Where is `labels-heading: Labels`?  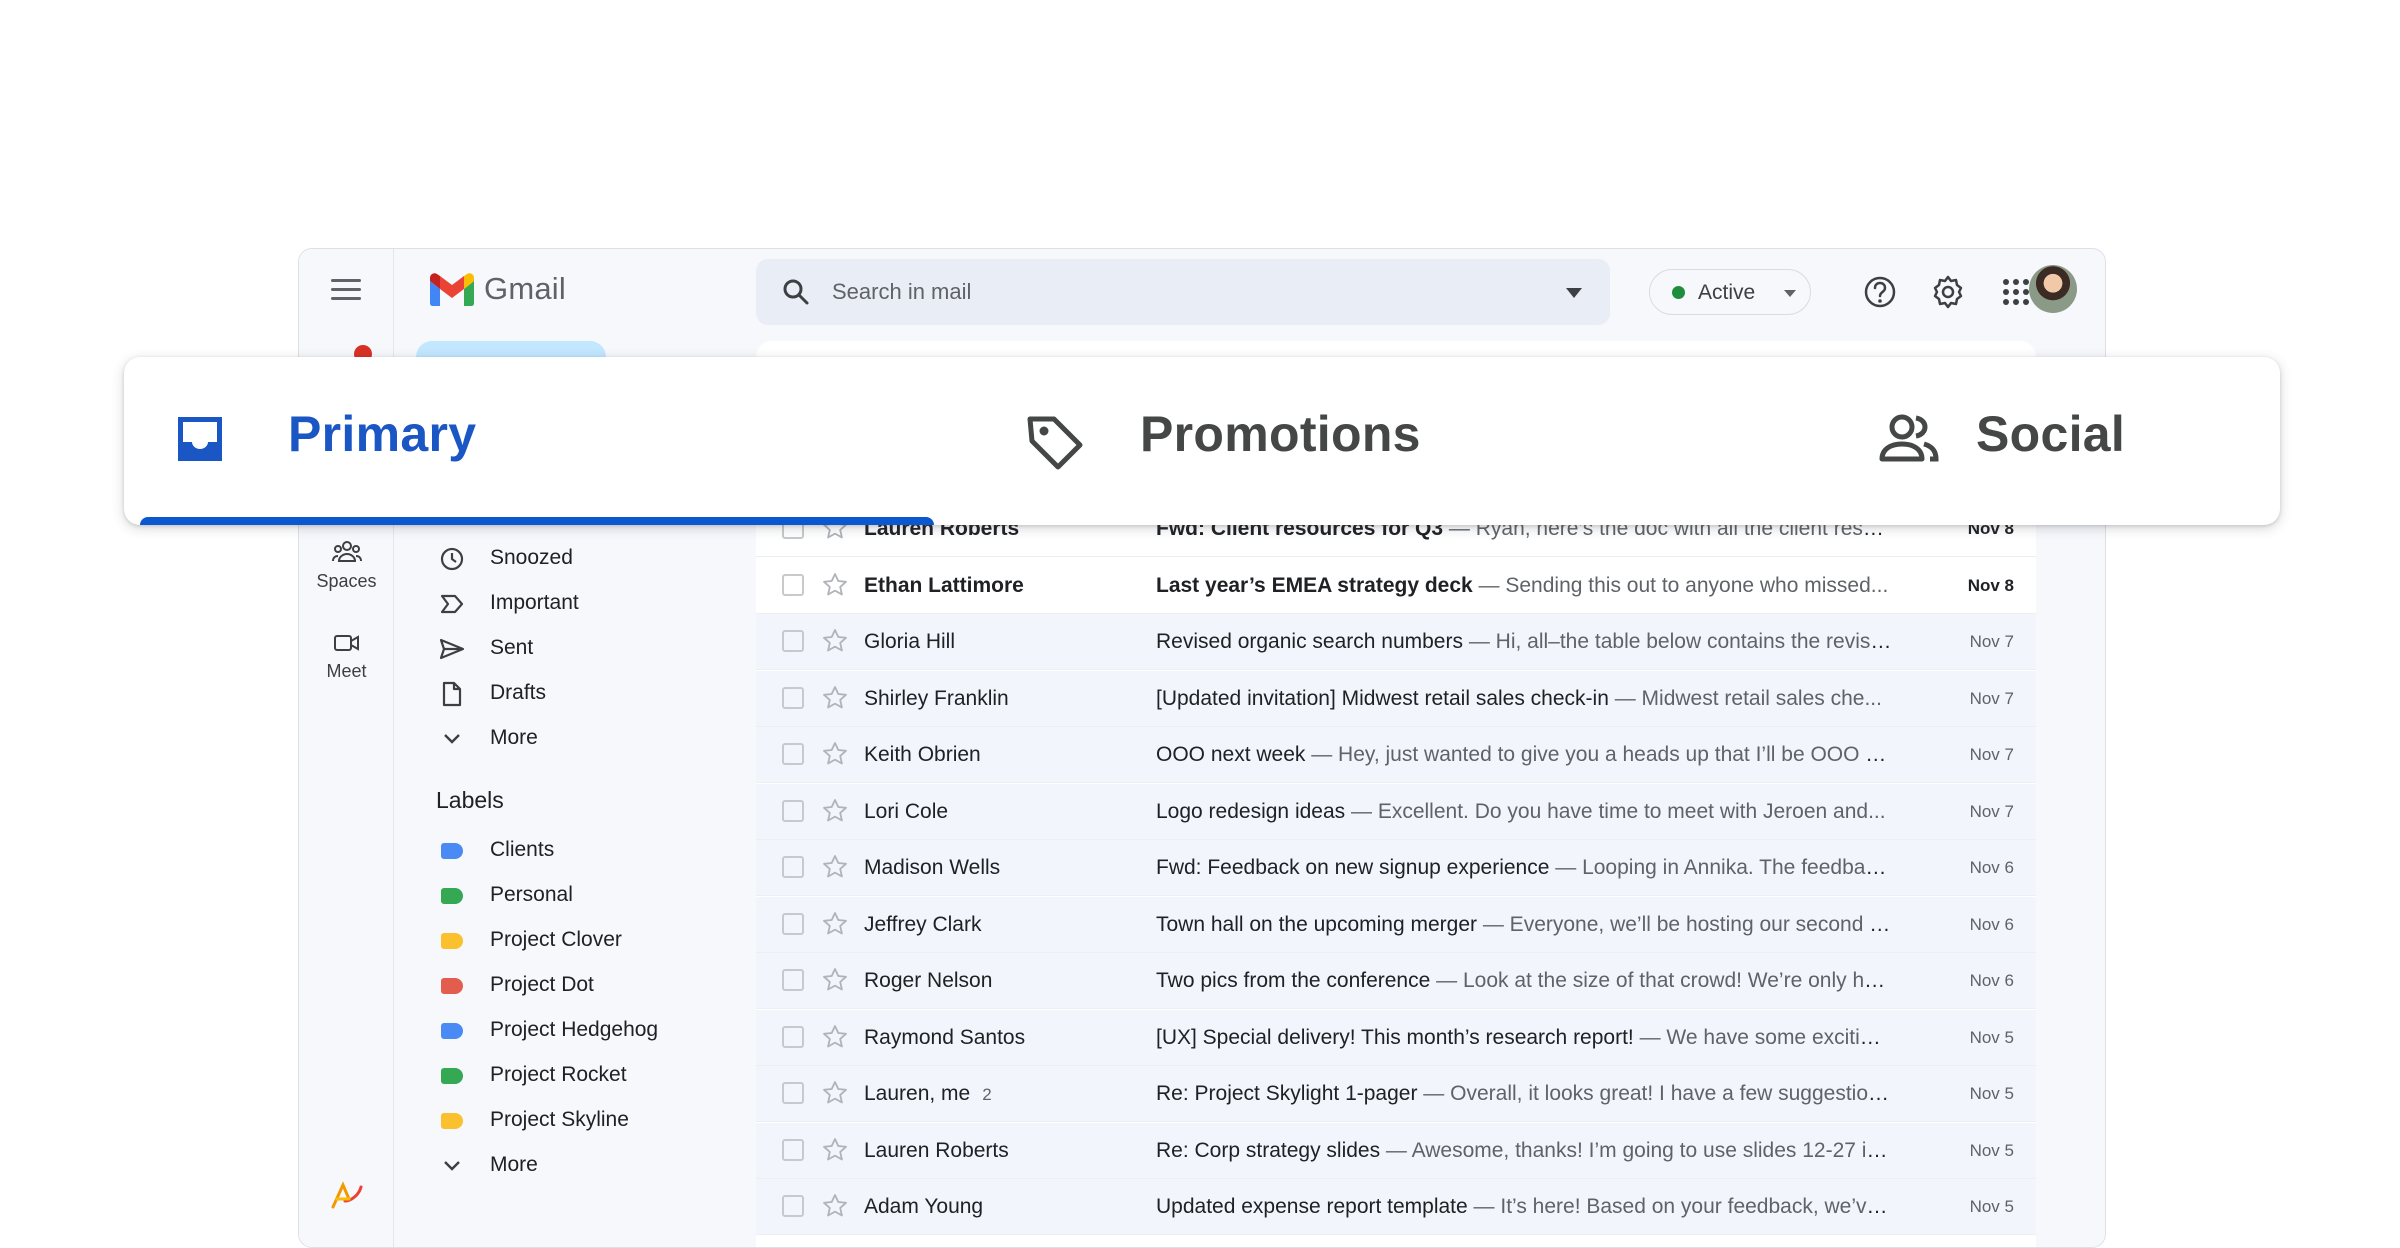 labels-heading: Labels is located at coordinates (470, 800).